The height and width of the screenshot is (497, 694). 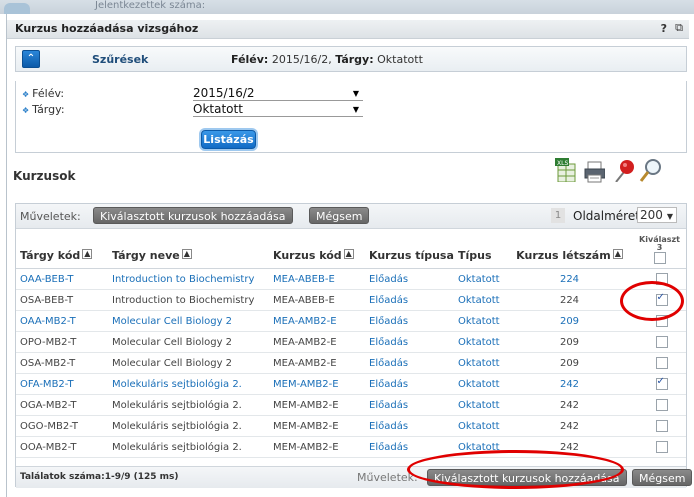 What do you see at coordinates (44, 176) in the screenshot?
I see `courses-section-title: Kurzusok` at bounding box center [44, 176].